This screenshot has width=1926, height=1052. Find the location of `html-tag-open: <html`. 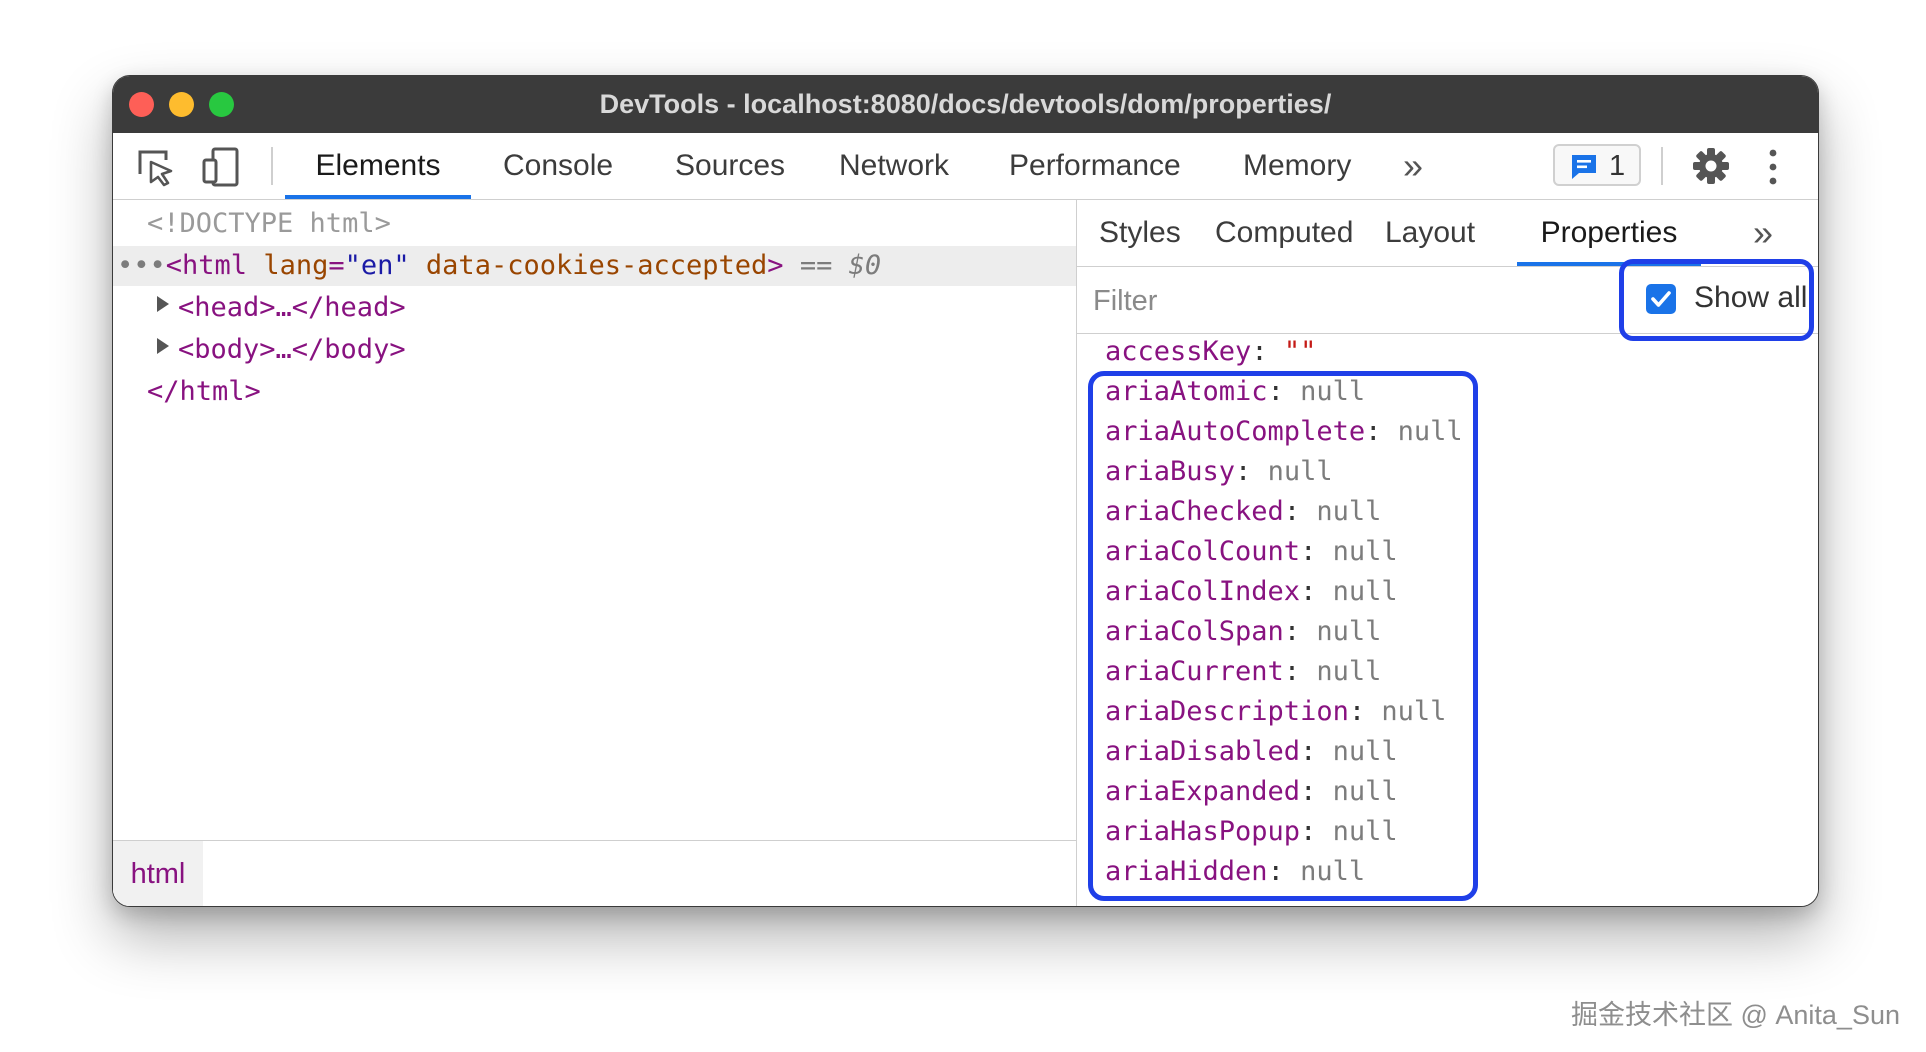

html-tag-open: <html is located at coordinates (206, 265).